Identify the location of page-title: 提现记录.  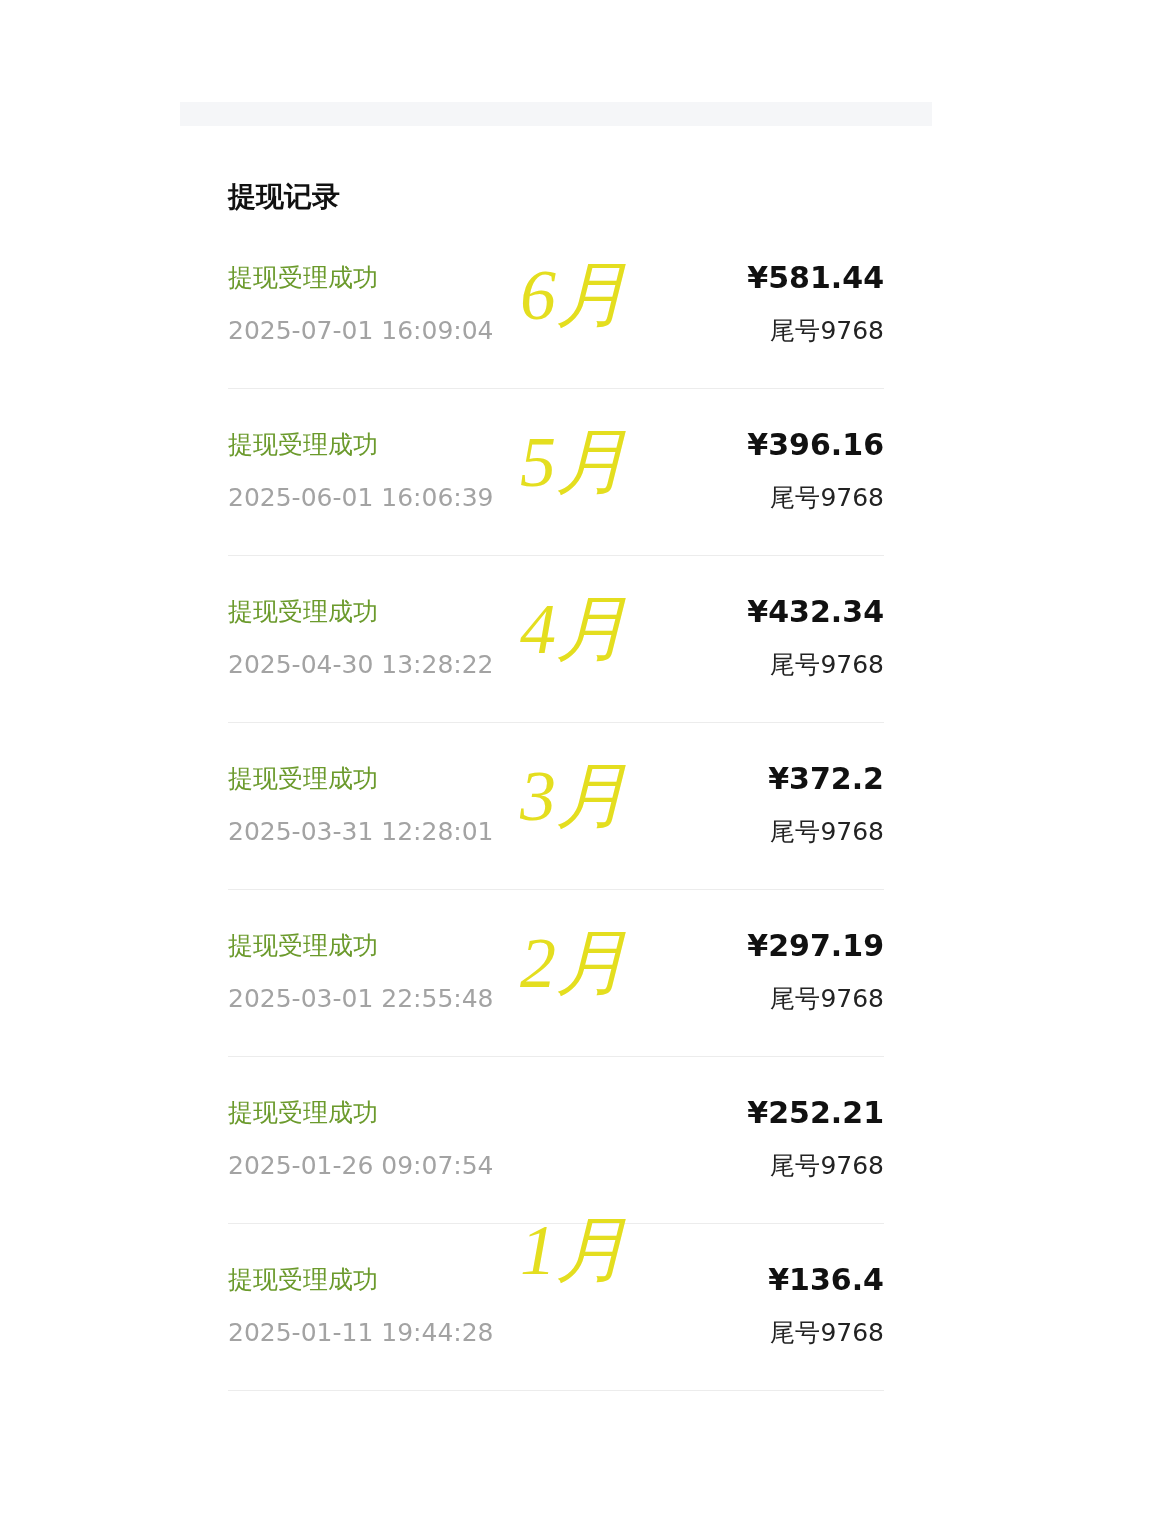
(284, 197).